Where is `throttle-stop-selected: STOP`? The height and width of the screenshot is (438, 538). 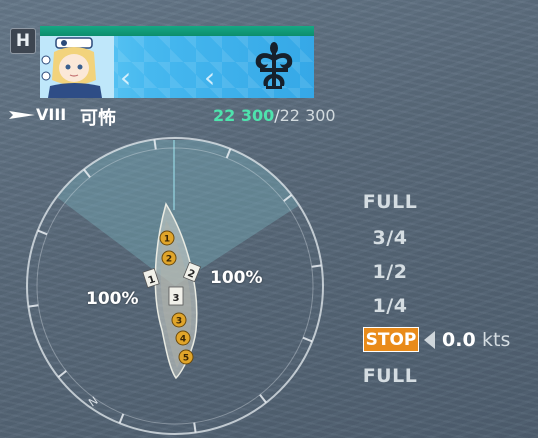
throttle-stop-selected: STOP is located at coordinates (391, 339).